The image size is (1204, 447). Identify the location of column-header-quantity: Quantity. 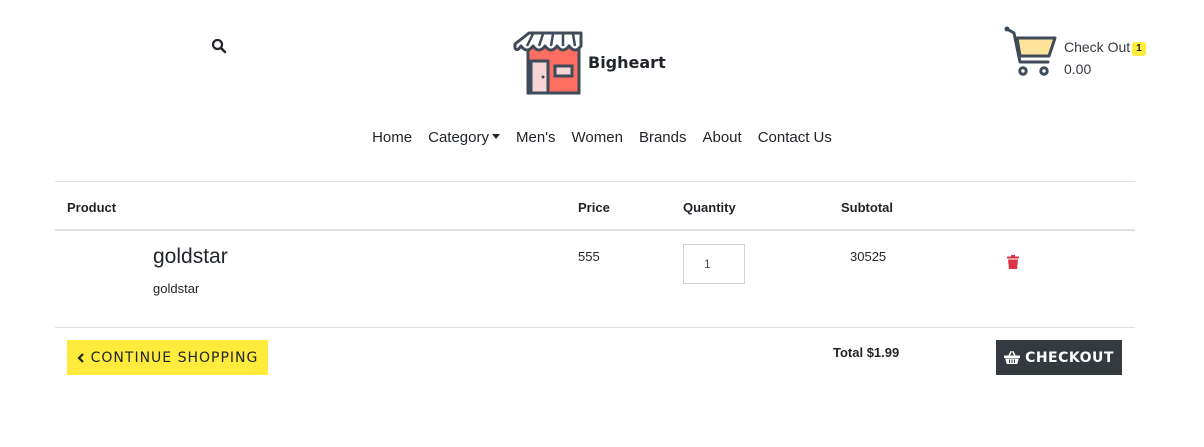
(709, 207).